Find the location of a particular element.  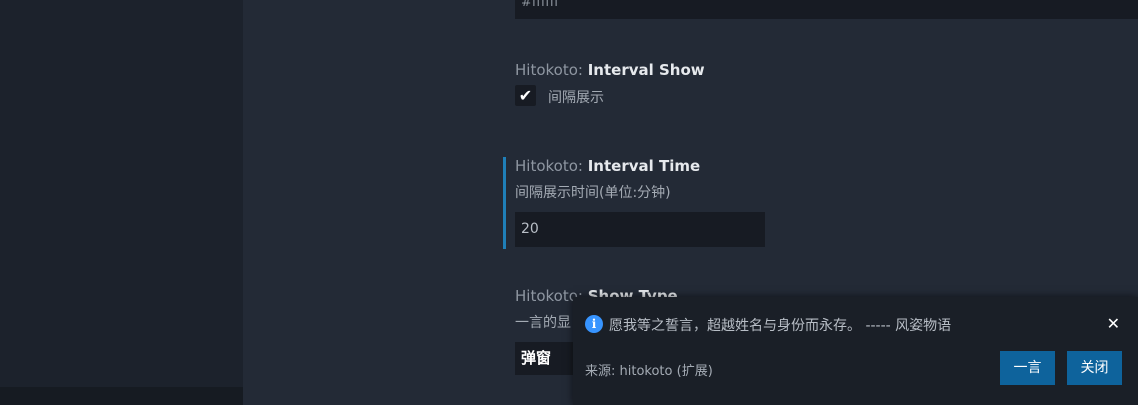

interval-show-checkbox: ✔ is located at coordinates (525, 95).